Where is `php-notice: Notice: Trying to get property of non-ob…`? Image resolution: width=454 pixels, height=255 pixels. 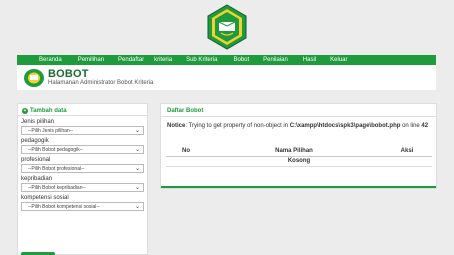
php-notice: Notice: Trying to get property of non-ob… is located at coordinates (298, 123).